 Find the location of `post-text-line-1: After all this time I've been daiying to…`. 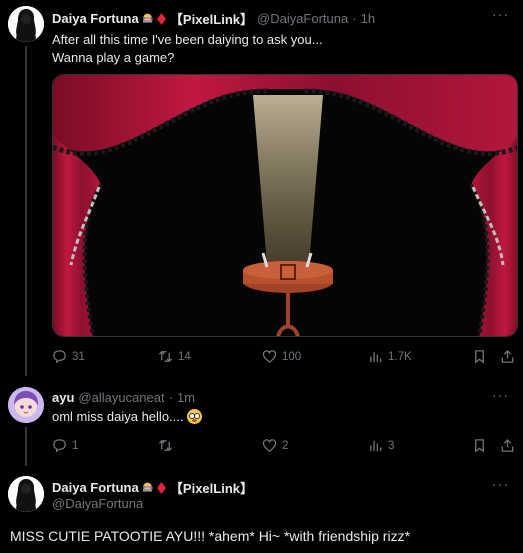

post-text-line-1: After all this time I've been daiying to… is located at coordinates (187, 39).